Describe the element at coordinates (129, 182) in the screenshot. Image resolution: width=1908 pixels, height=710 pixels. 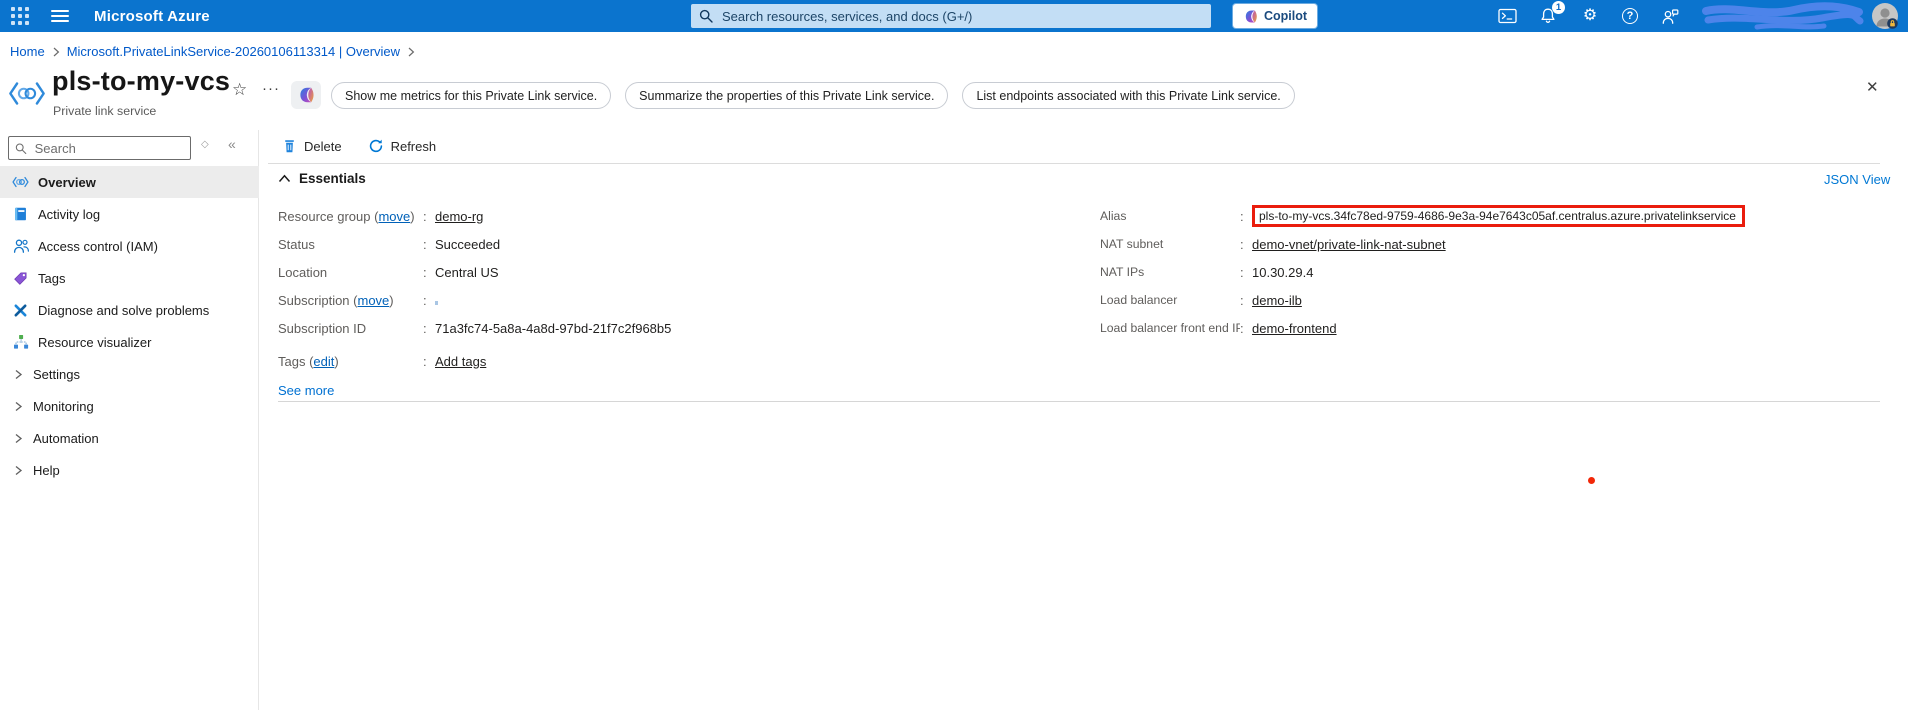
I see `sidebar-item-overview: Overview` at that location.